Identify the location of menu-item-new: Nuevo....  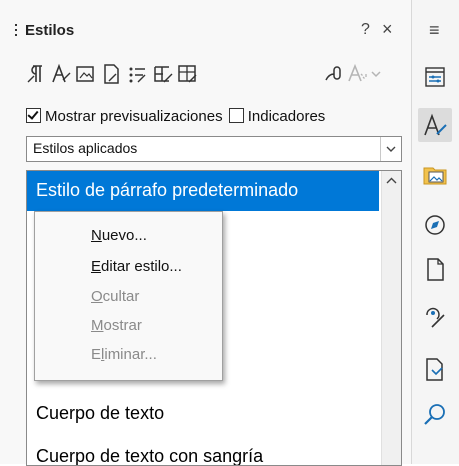
(119, 235).